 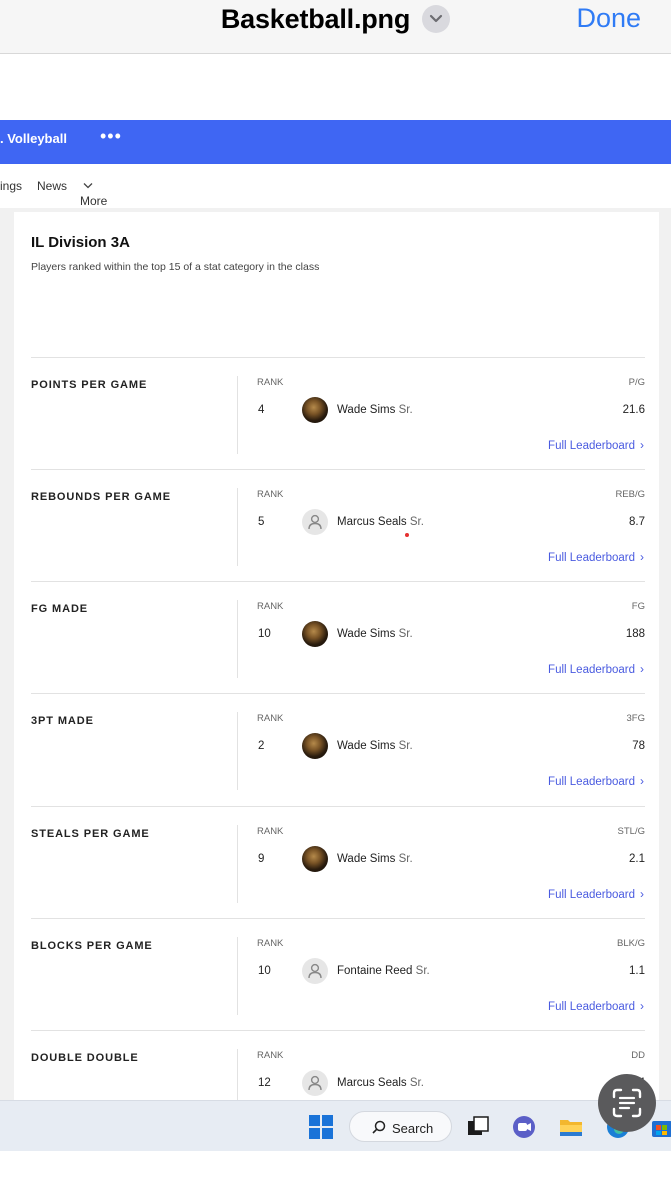 What do you see at coordinates (571, 1127) in the screenshot?
I see `file-explorer-icon` at bounding box center [571, 1127].